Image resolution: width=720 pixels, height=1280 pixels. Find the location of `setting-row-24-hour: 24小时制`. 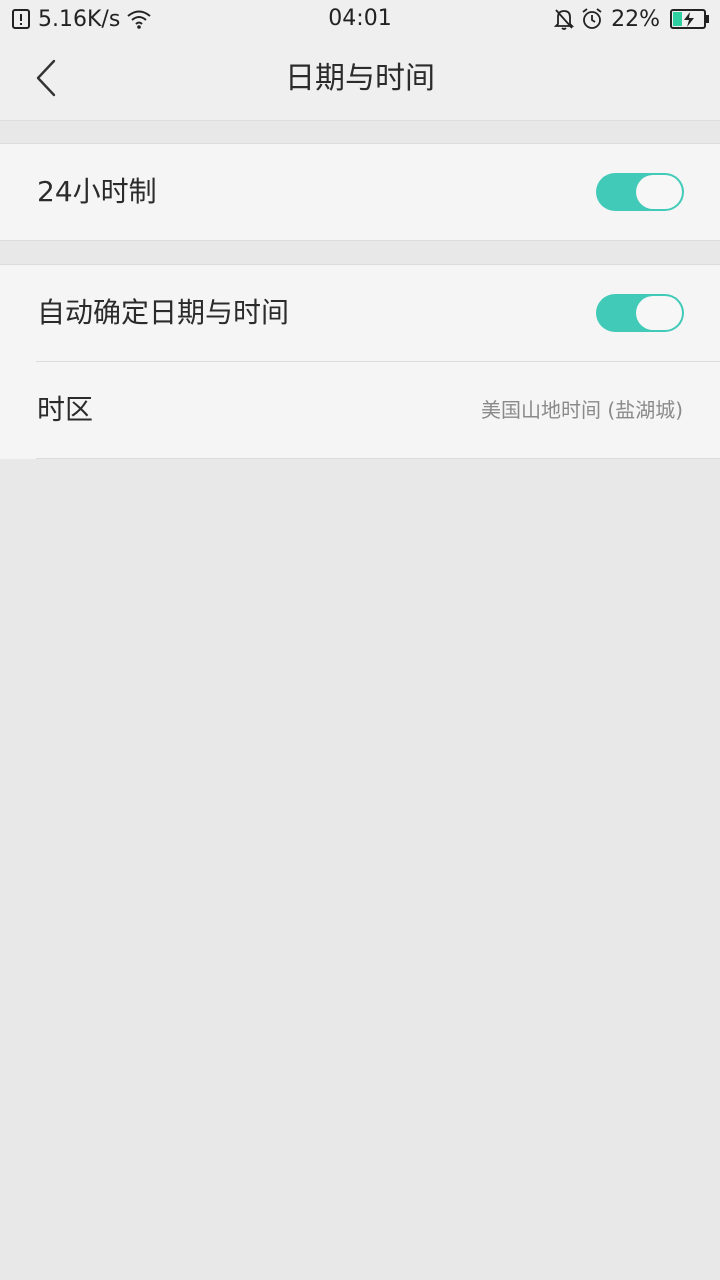

setting-row-24-hour: 24小时制 is located at coordinates (360, 192).